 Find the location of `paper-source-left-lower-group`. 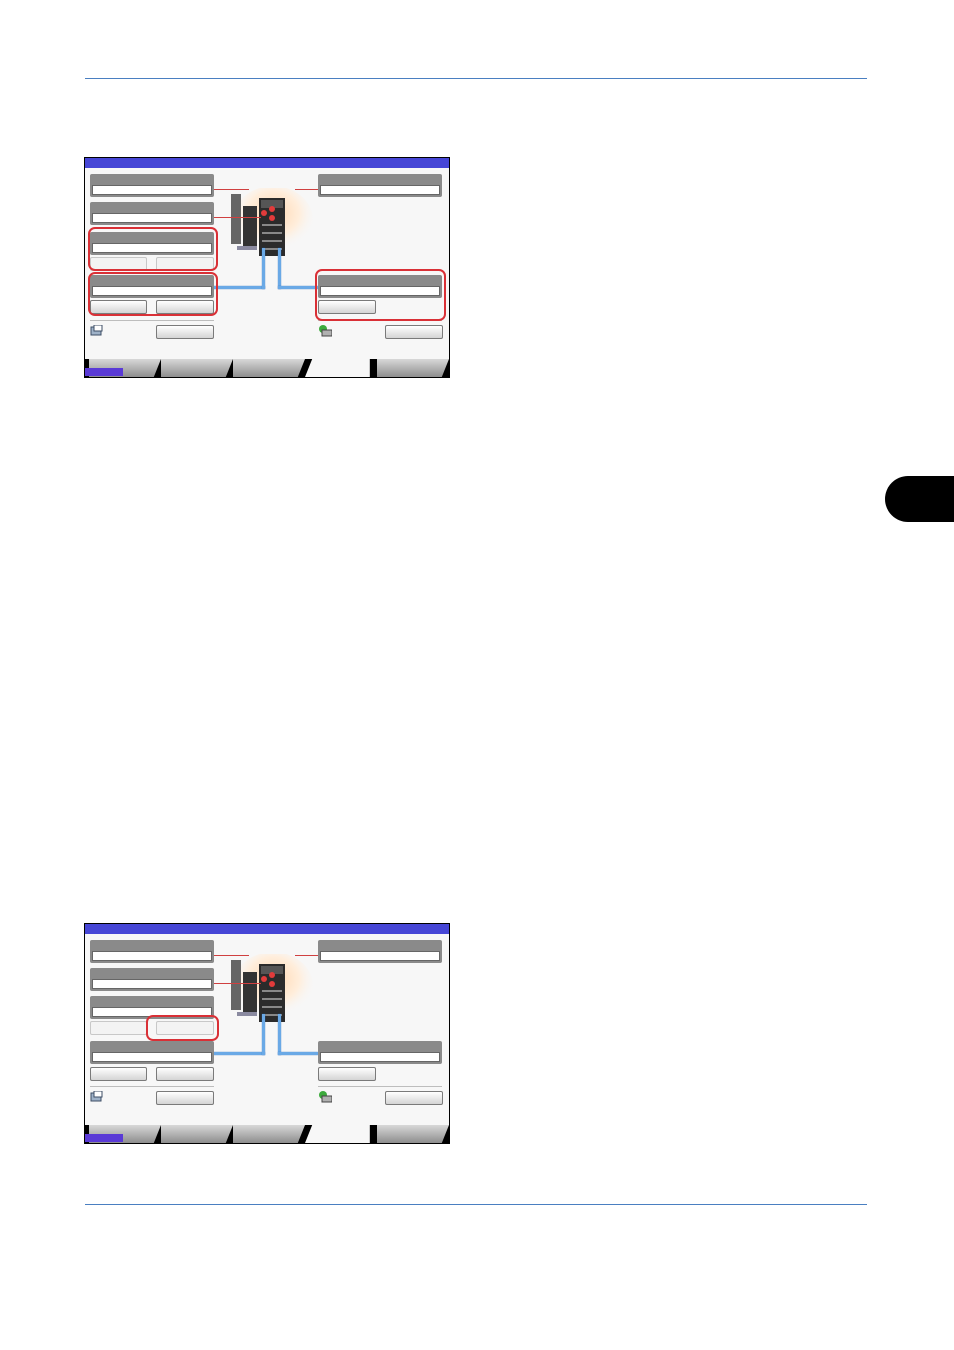

paper-source-left-lower-group is located at coordinates (153, 294).